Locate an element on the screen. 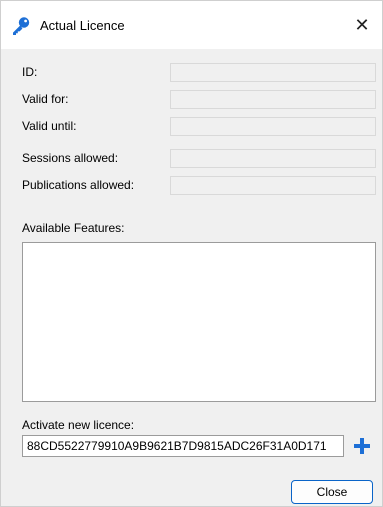 This screenshot has width=383, height=507. id-field is located at coordinates (273, 72).